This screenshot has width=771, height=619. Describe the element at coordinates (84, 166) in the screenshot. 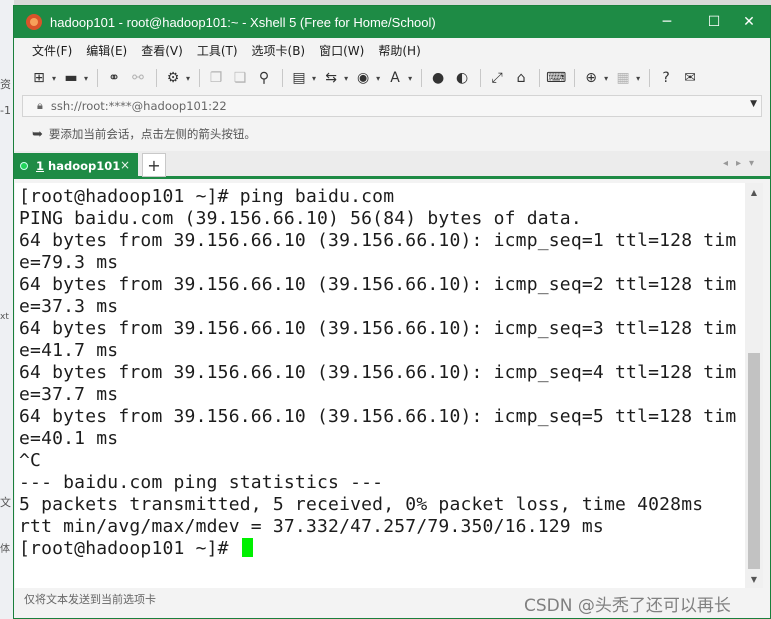

I see `tab-label: hadoop101` at that location.